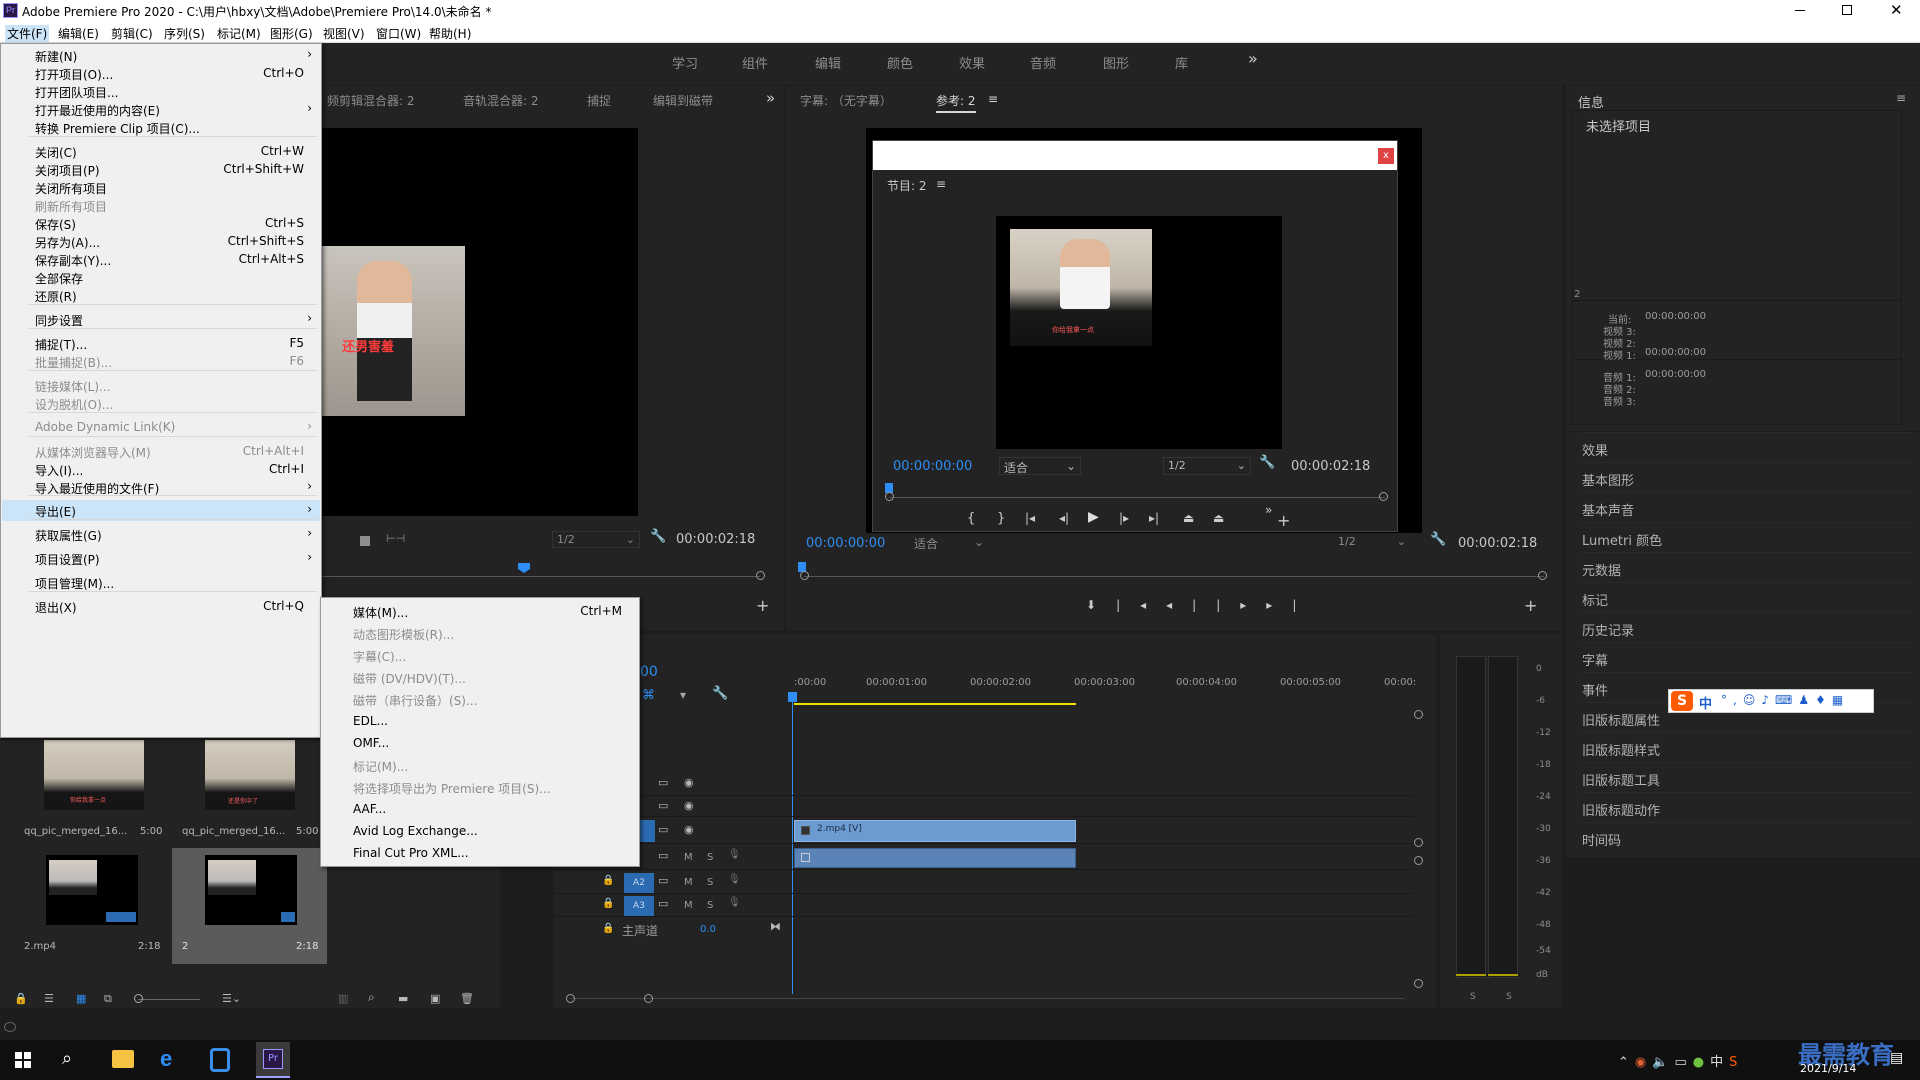  Describe the element at coordinates (1509, 997) in the screenshot. I see `meter-solo-right: S` at that location.